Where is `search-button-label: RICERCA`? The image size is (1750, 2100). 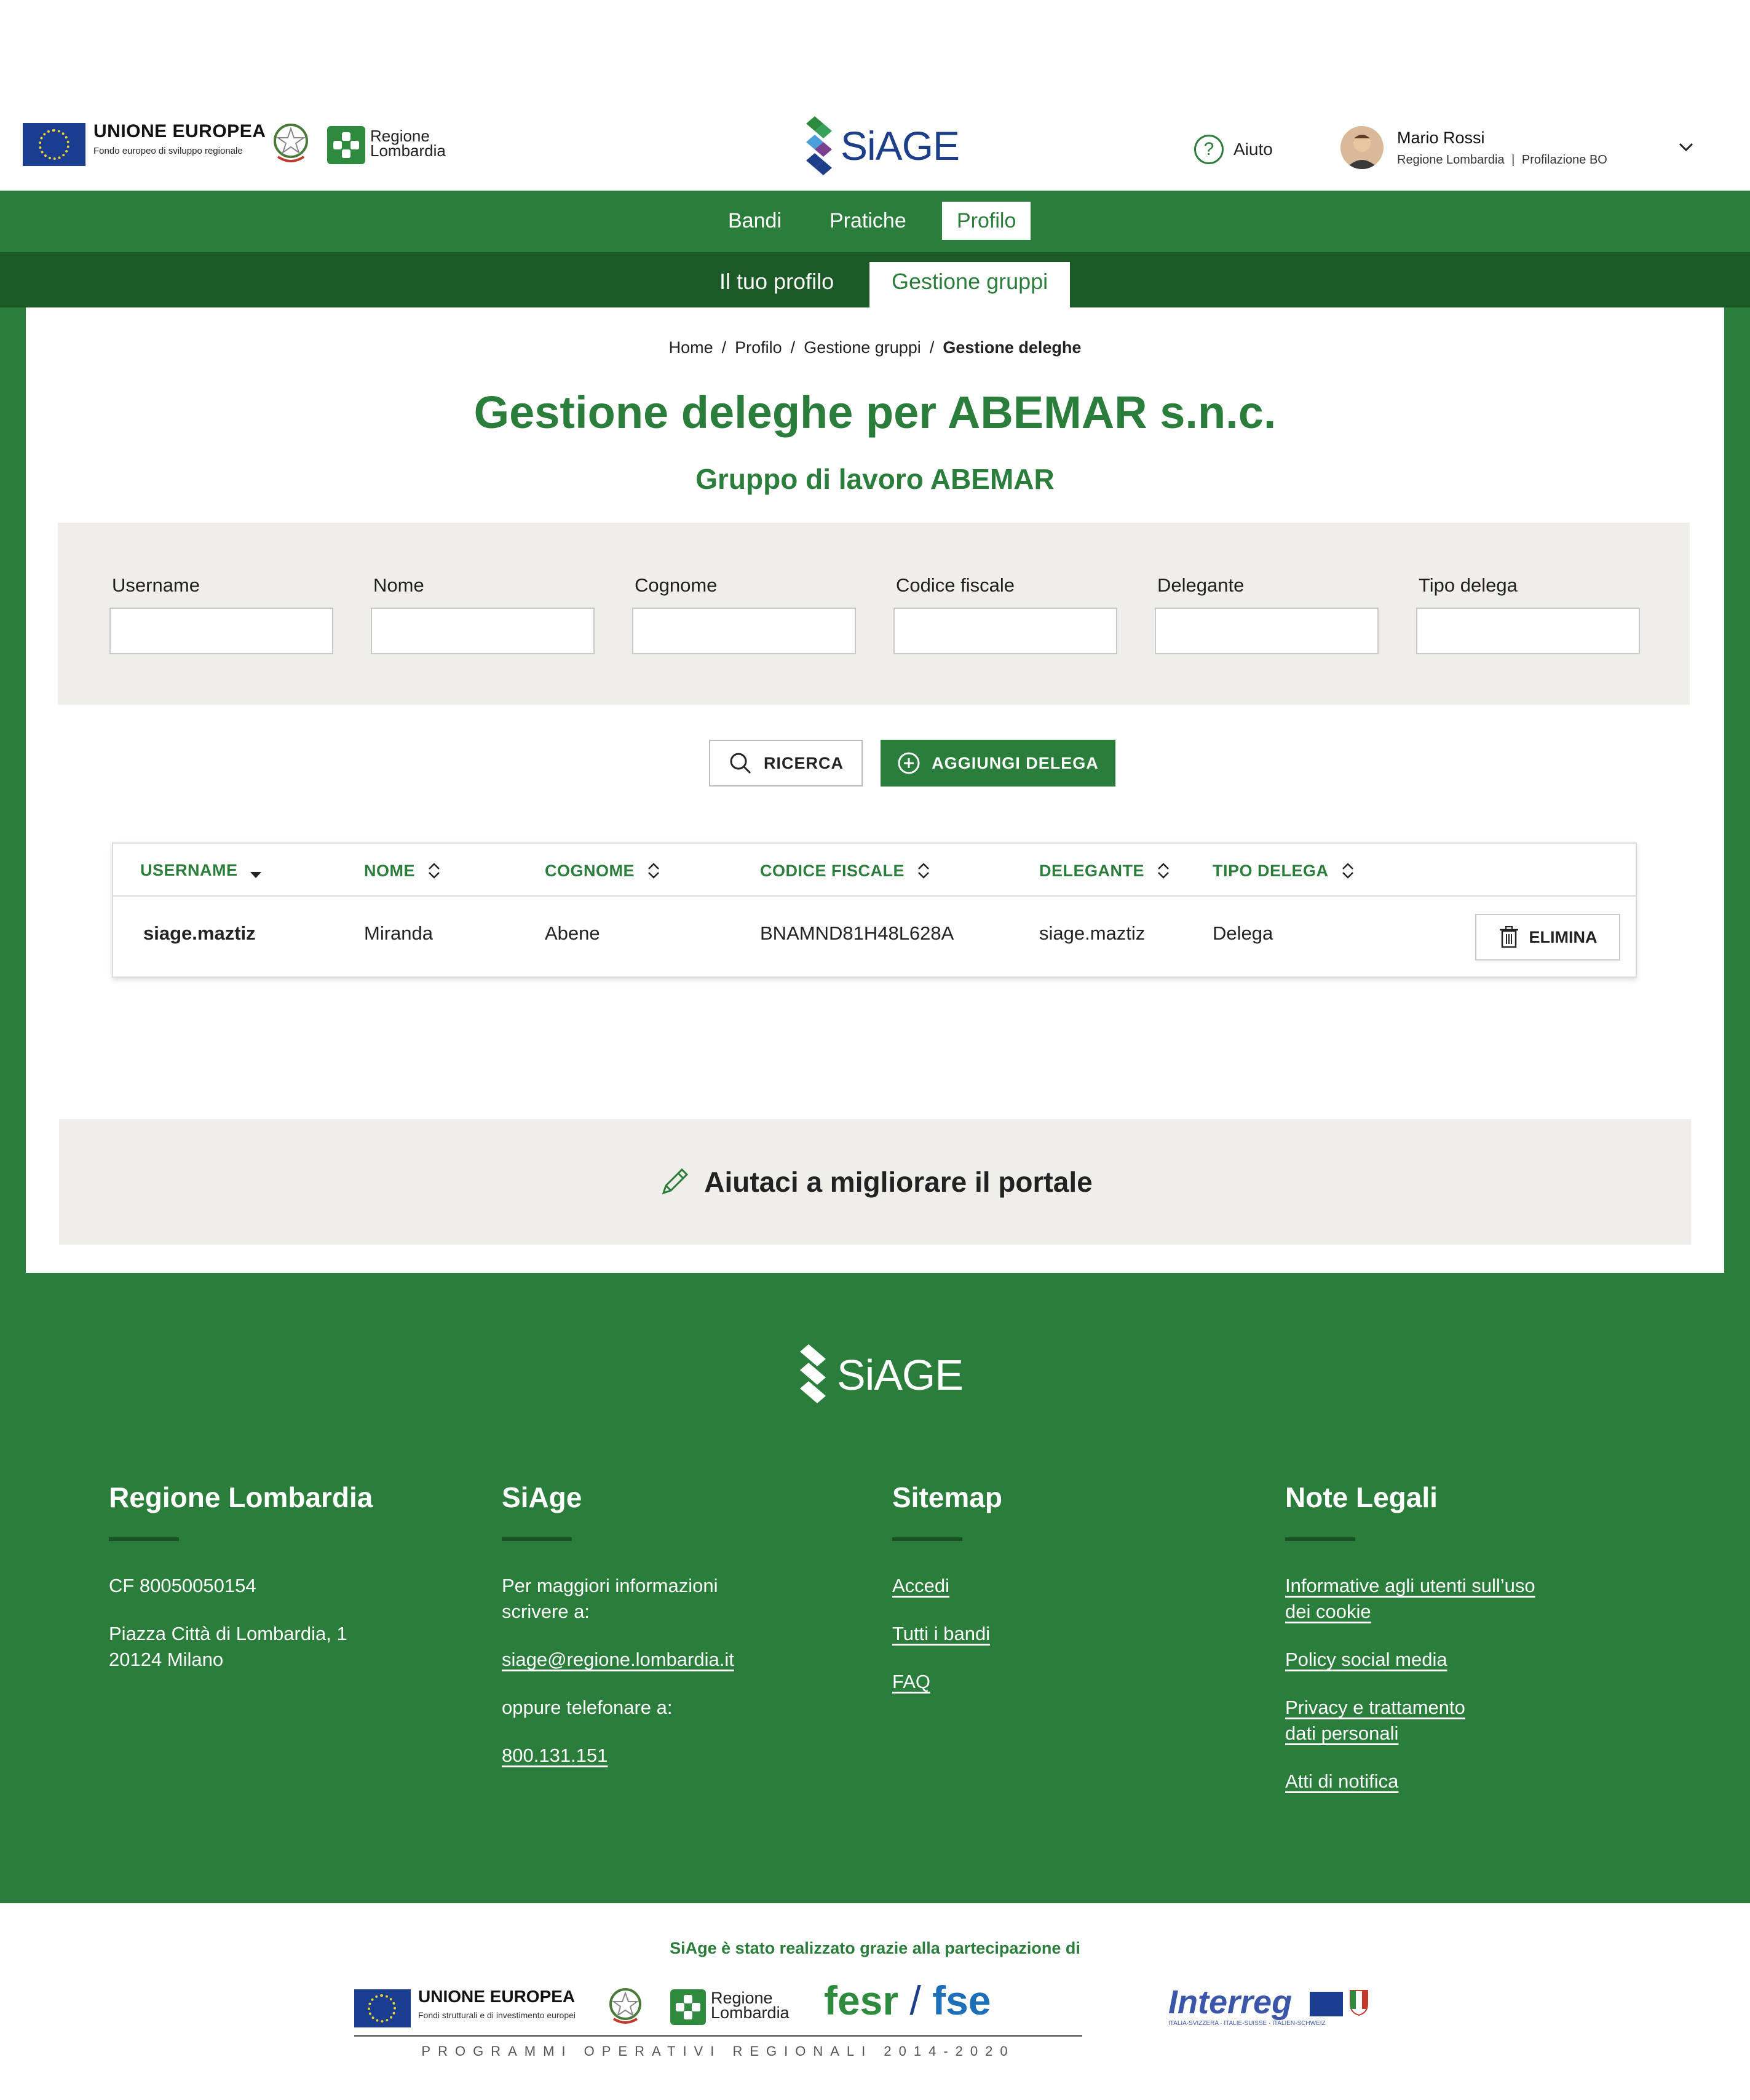 search-button-label: RICERCA is located at coordinates (803, 762).